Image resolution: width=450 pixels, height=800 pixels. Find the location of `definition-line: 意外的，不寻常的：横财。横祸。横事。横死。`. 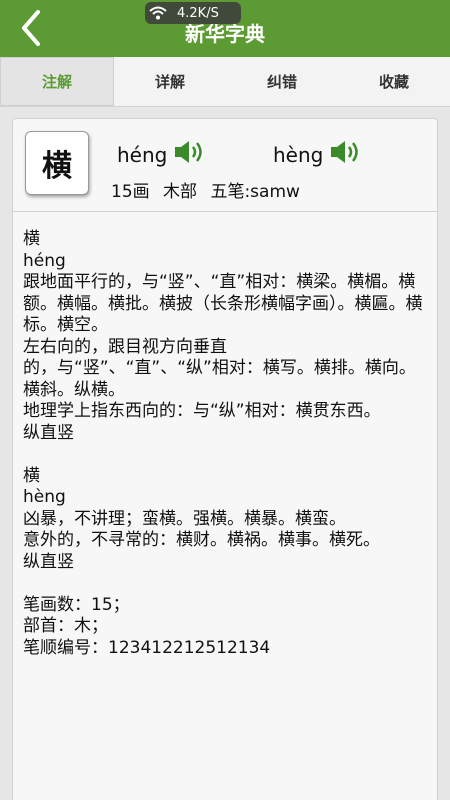

definition-line: 意外的，不寻常的：横财。横祸。横事。横死。 is located at coordinates (201, 540).